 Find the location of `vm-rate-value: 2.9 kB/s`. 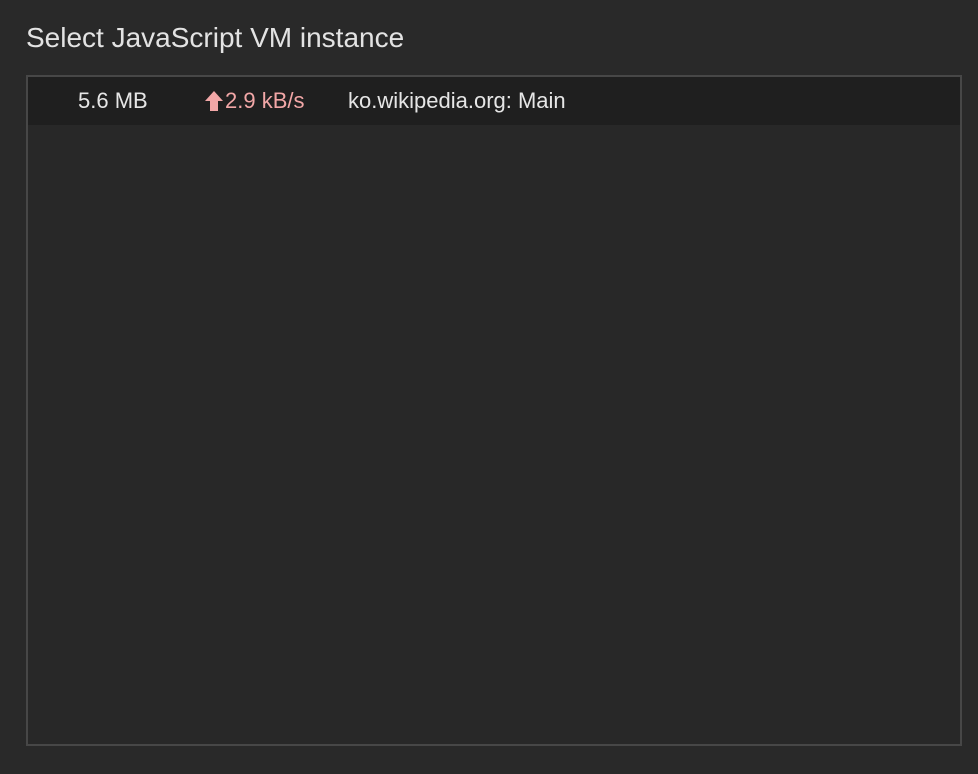

vm-rate-value: 2.9 kB/s is located at coordinates (265, 100).